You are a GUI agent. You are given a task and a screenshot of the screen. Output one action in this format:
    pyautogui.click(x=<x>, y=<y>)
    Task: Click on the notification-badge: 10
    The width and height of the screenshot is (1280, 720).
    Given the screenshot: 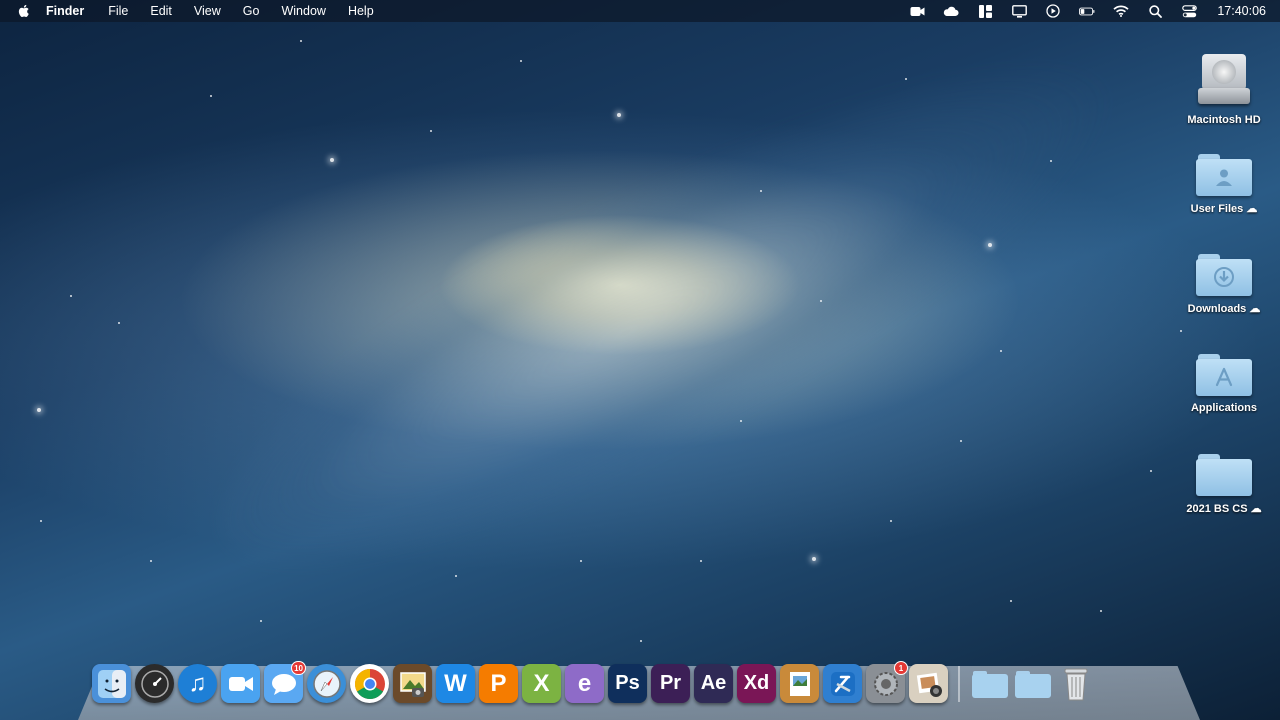 What is the action you would take?
    pyautogui.click(x=298, y=668)
    